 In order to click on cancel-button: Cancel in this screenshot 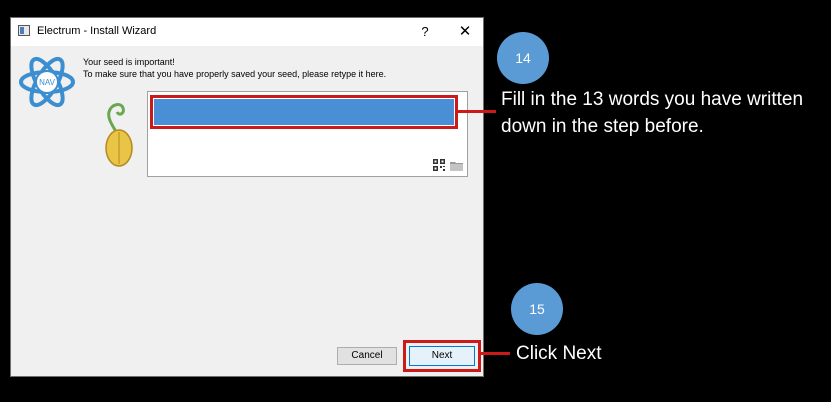, I will do `click(367, 356)`.